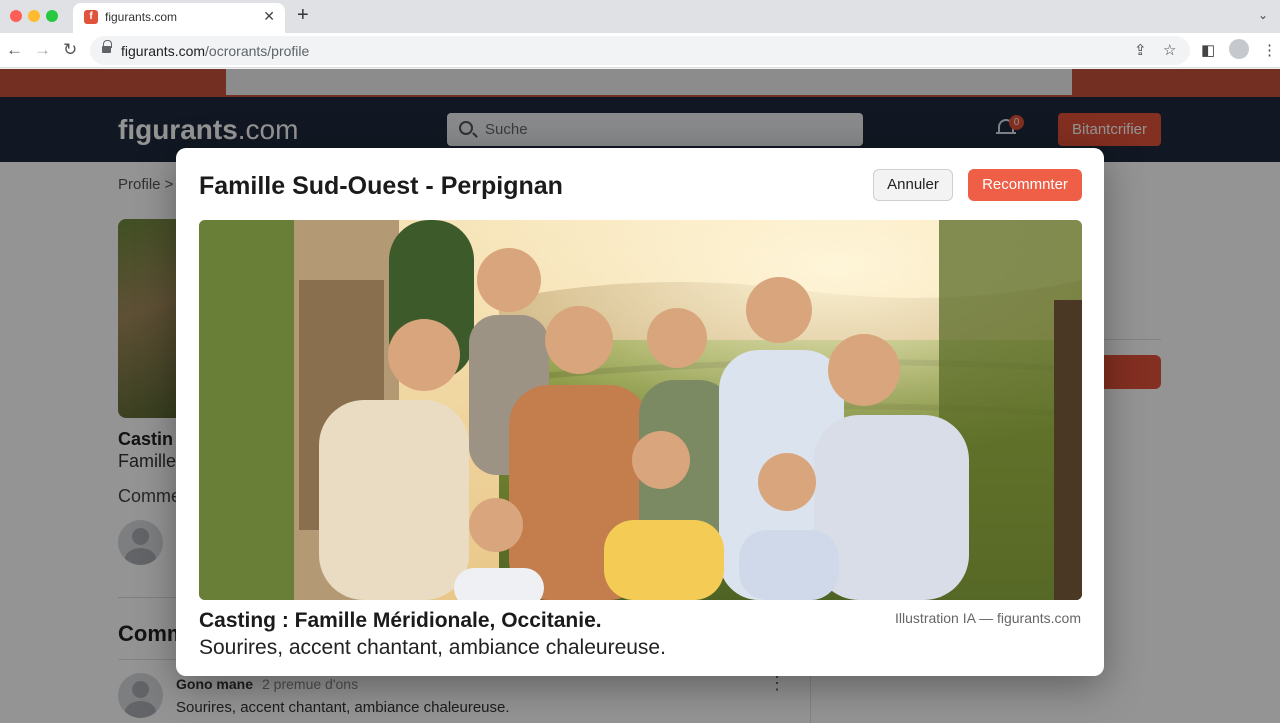 The height and width of the screenshot is (723, 1280). I want to click on url-text: figurants.com/ocrorants/profile, so click(215, 51).